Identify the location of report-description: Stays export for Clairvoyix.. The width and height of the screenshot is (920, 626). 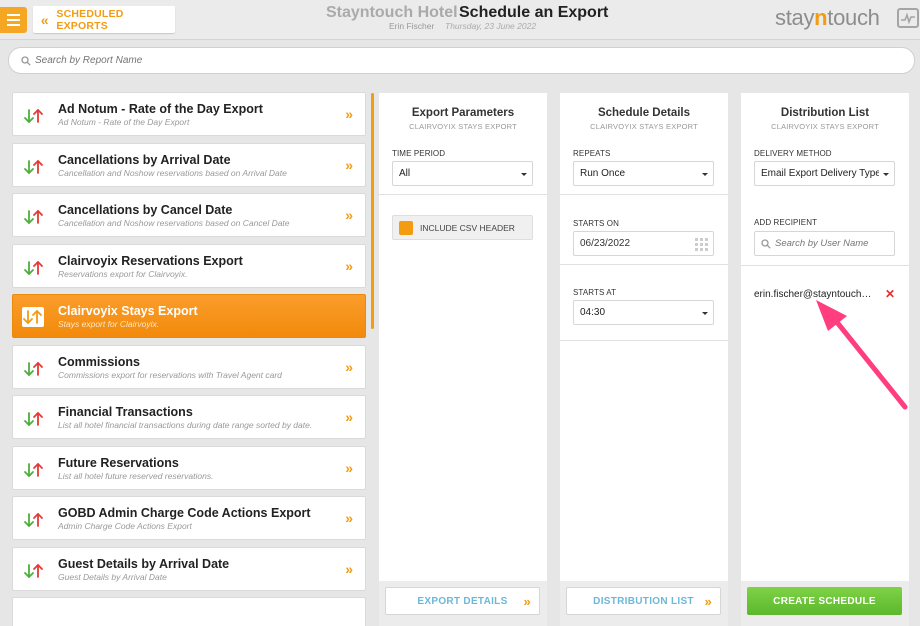
(109, 324).